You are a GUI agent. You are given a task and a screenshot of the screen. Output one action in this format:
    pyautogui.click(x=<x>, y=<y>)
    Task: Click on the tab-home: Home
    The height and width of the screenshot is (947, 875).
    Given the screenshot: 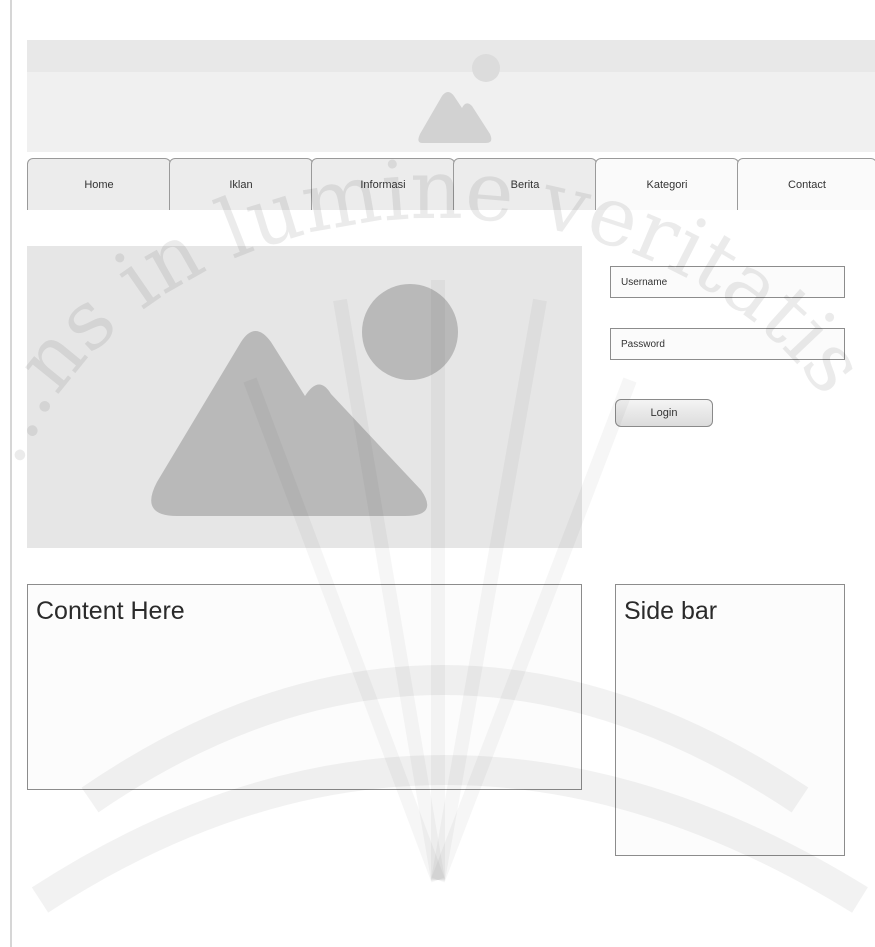 What is the action you would take?
    pyautogui.click(x=99, y=184)
    